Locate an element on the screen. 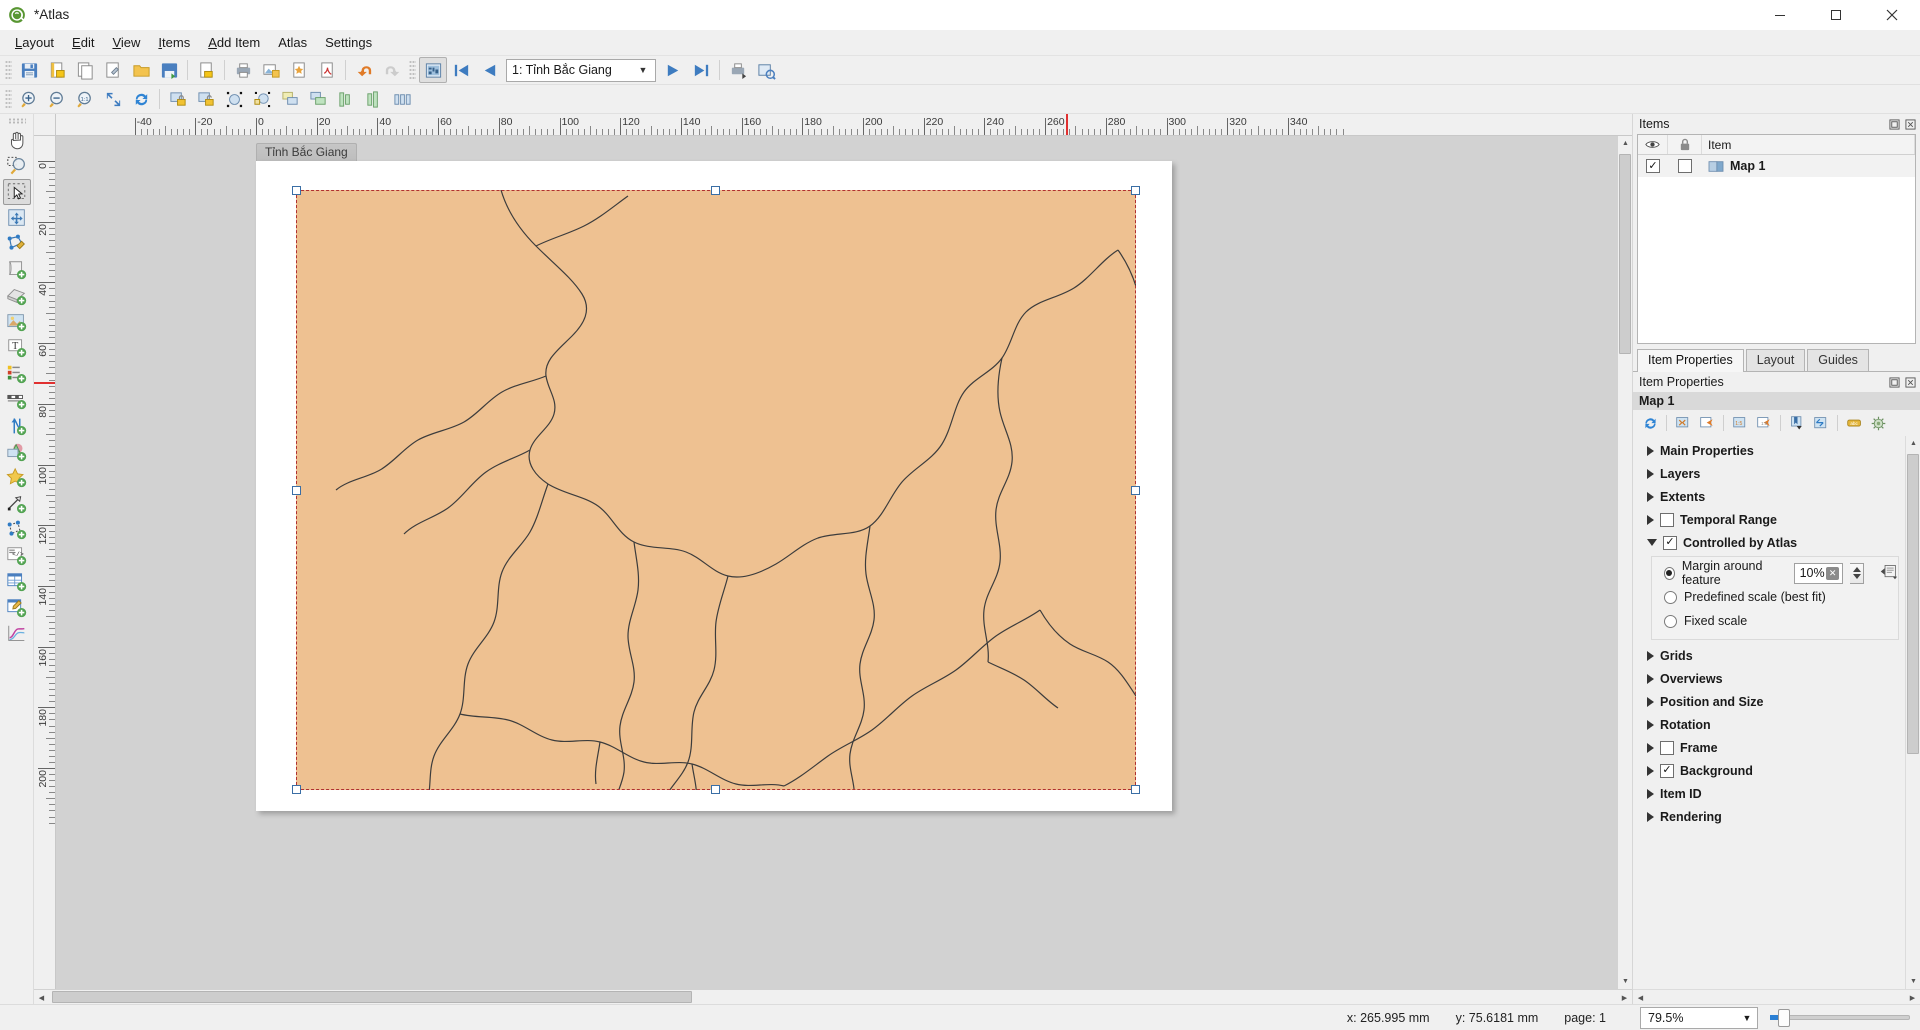  add-north-arrow-tool is located at coordinates (17, 426).